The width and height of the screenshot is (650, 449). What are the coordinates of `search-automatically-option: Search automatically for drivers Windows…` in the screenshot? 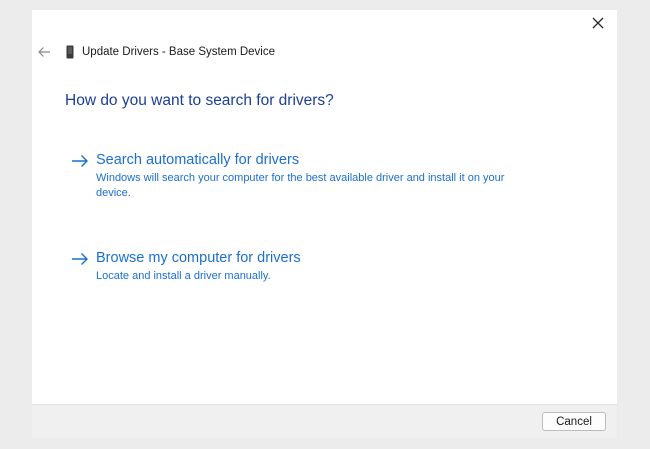 It's located at (288, 176).